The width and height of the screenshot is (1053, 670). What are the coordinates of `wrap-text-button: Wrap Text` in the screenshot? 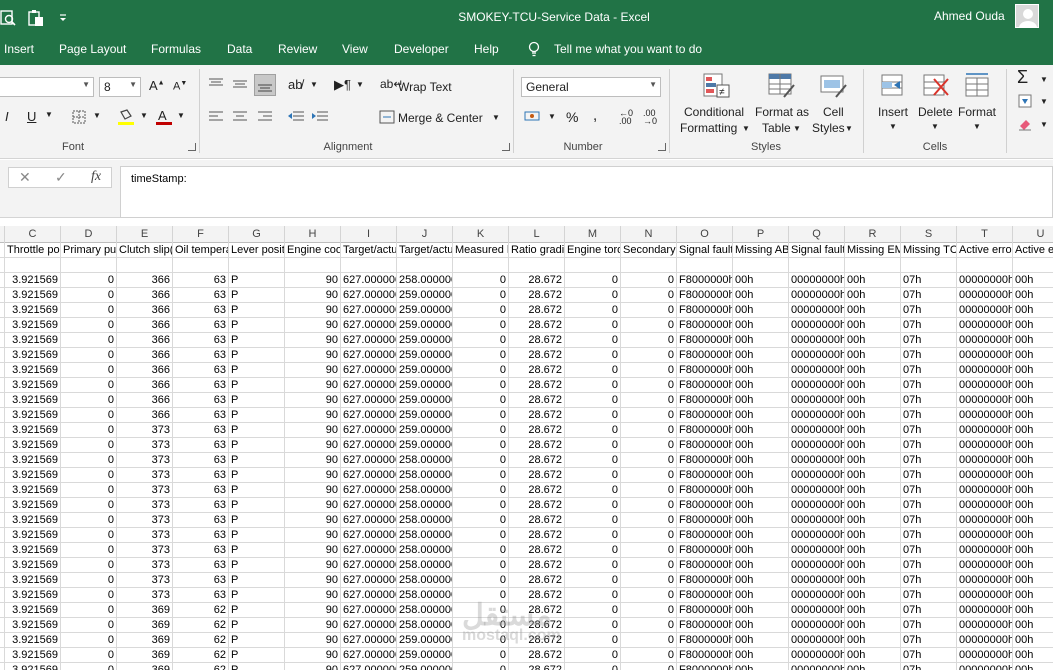 It's located at (425, 87).